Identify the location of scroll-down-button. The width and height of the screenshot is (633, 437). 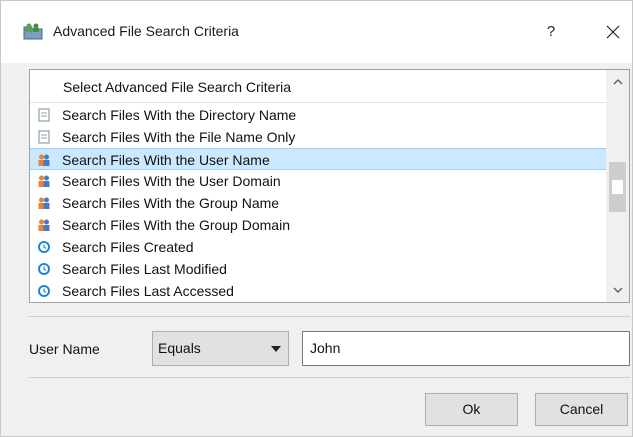
(617, 290).